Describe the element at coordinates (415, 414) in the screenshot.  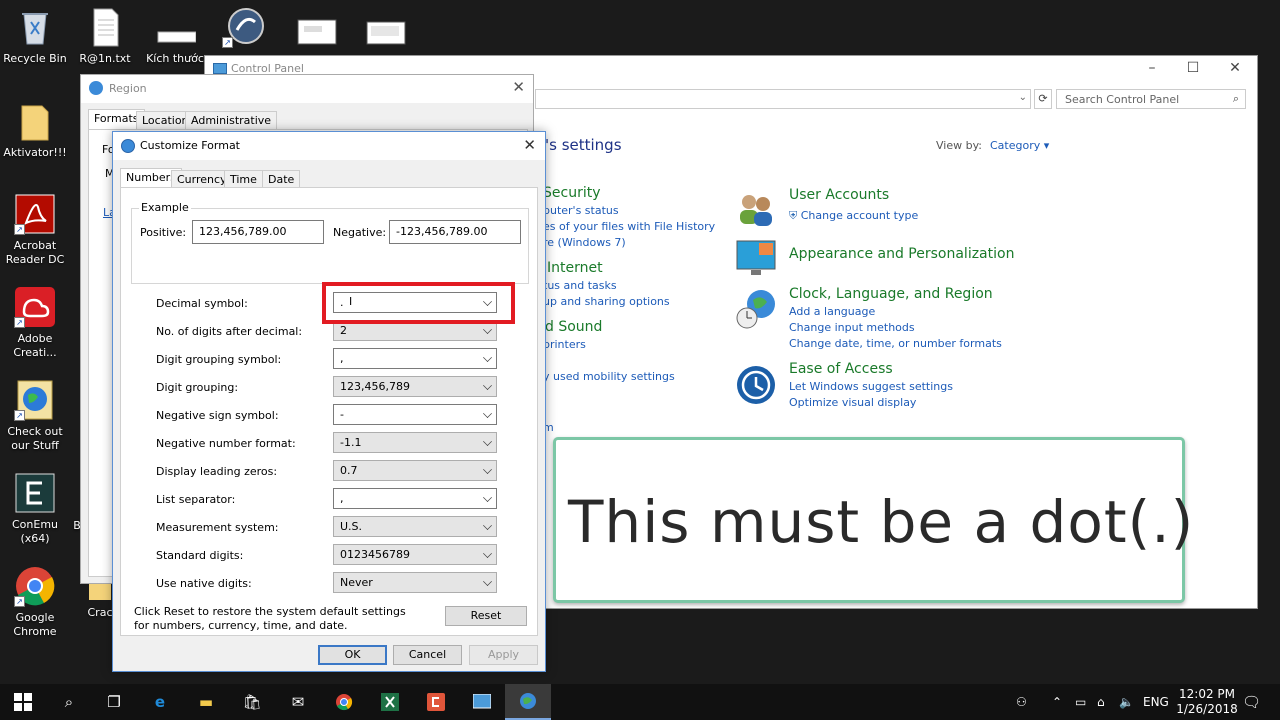
I see `negative-sign-symbol-combo: -` at that location.